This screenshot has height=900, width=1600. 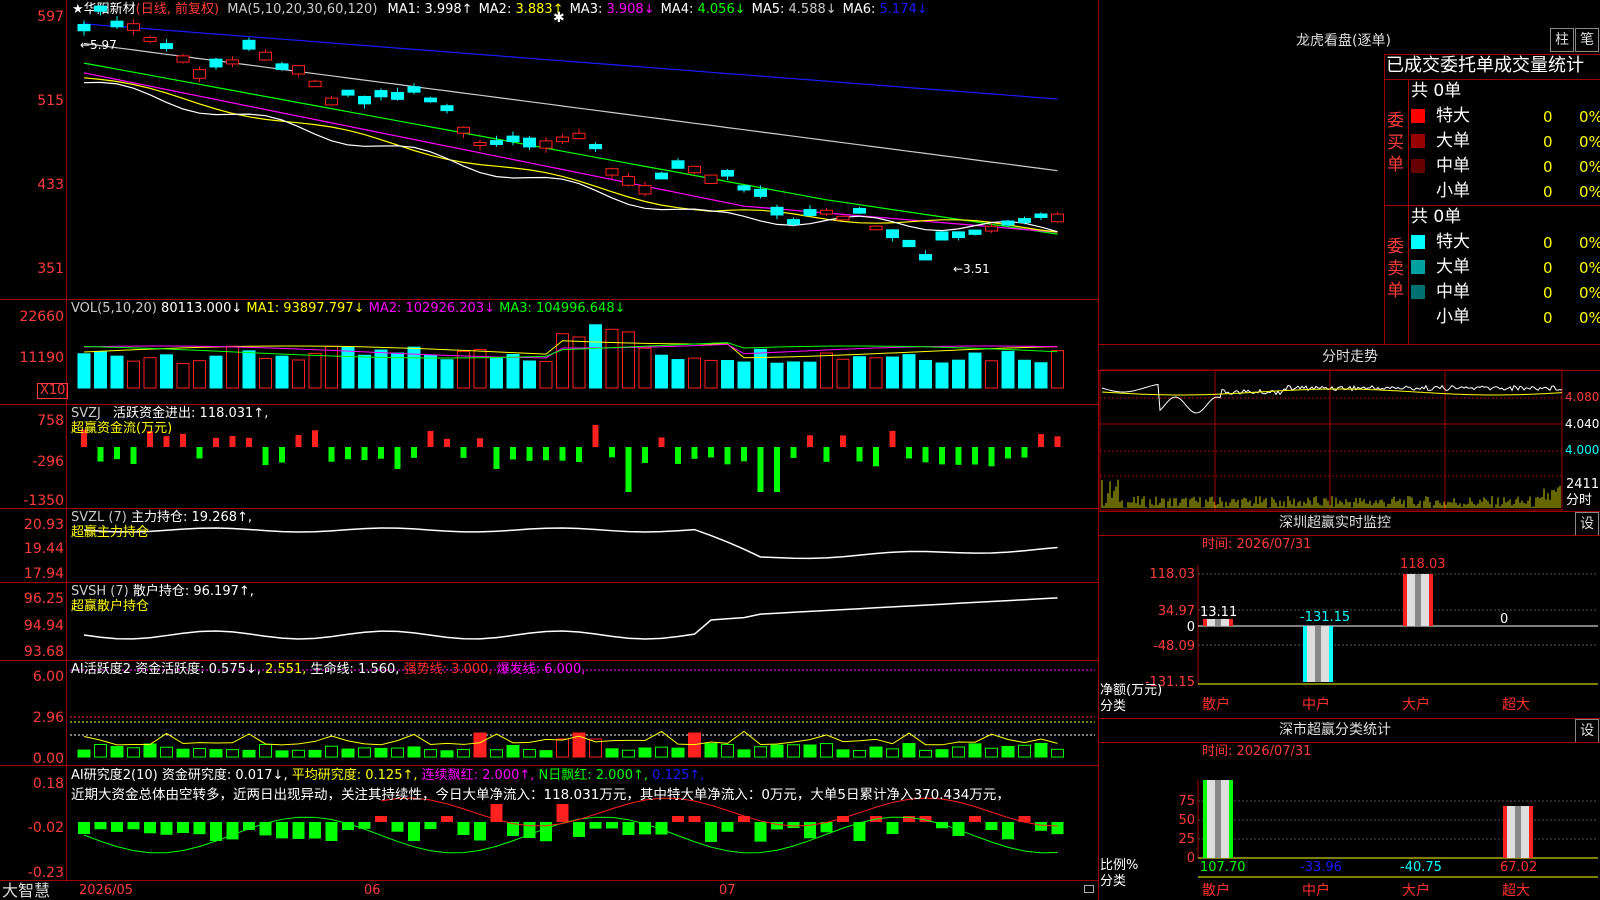 I want to click on sz2-value-3: 67.02, so click(x=1519, y=867).